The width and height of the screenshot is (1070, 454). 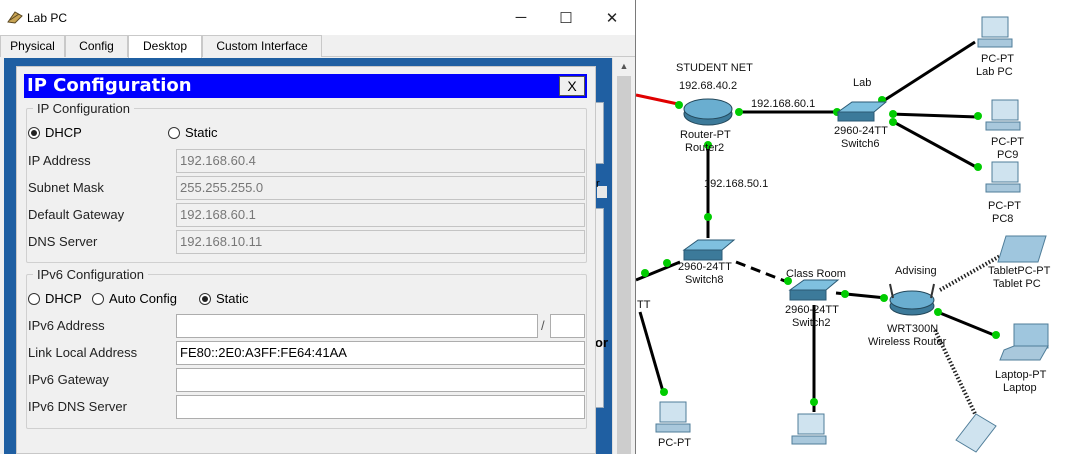 What do you see at coordinates (380, 161) in the screenshot?
I see `ip-address-field: 192.168.60.4` at bounding box center [380, 161].